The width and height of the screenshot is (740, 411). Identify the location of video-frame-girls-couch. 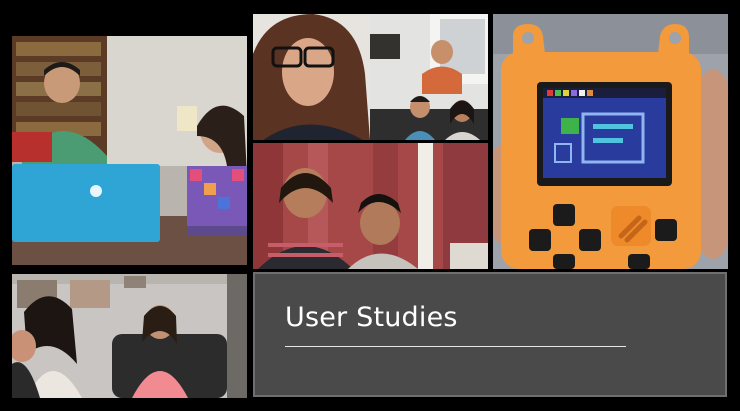
(129, 336).